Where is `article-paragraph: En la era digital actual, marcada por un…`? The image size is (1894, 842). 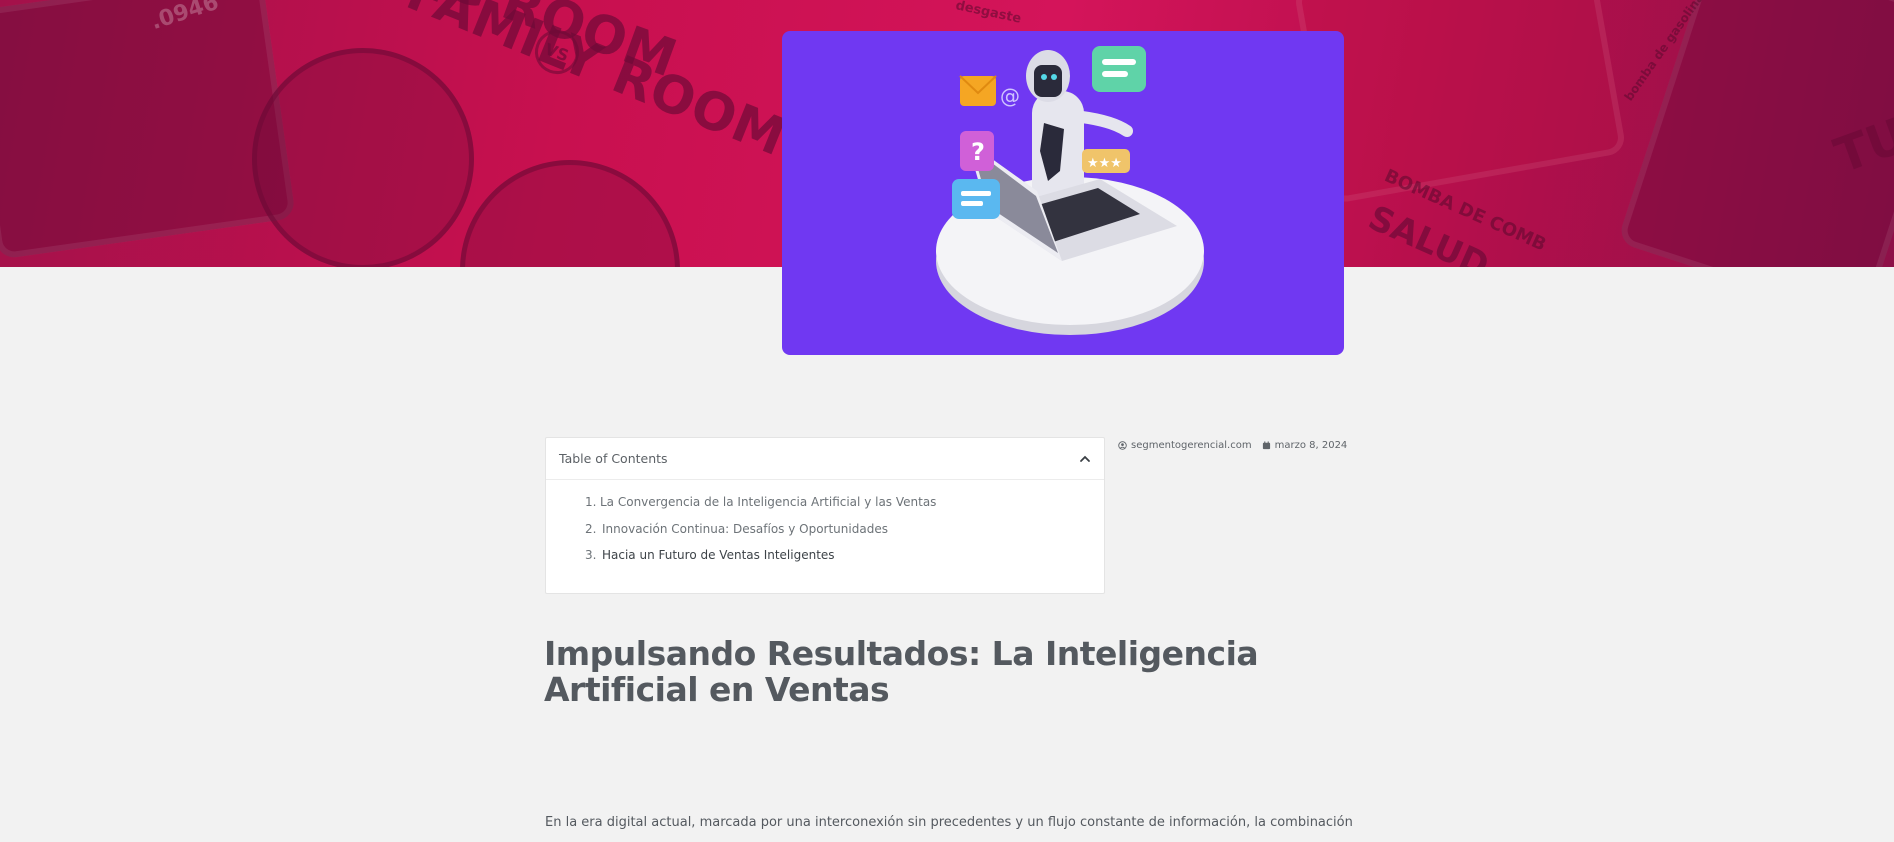 article-paragraph: En la era digital actual, marcada por un… is located at coordinates (949, 822).